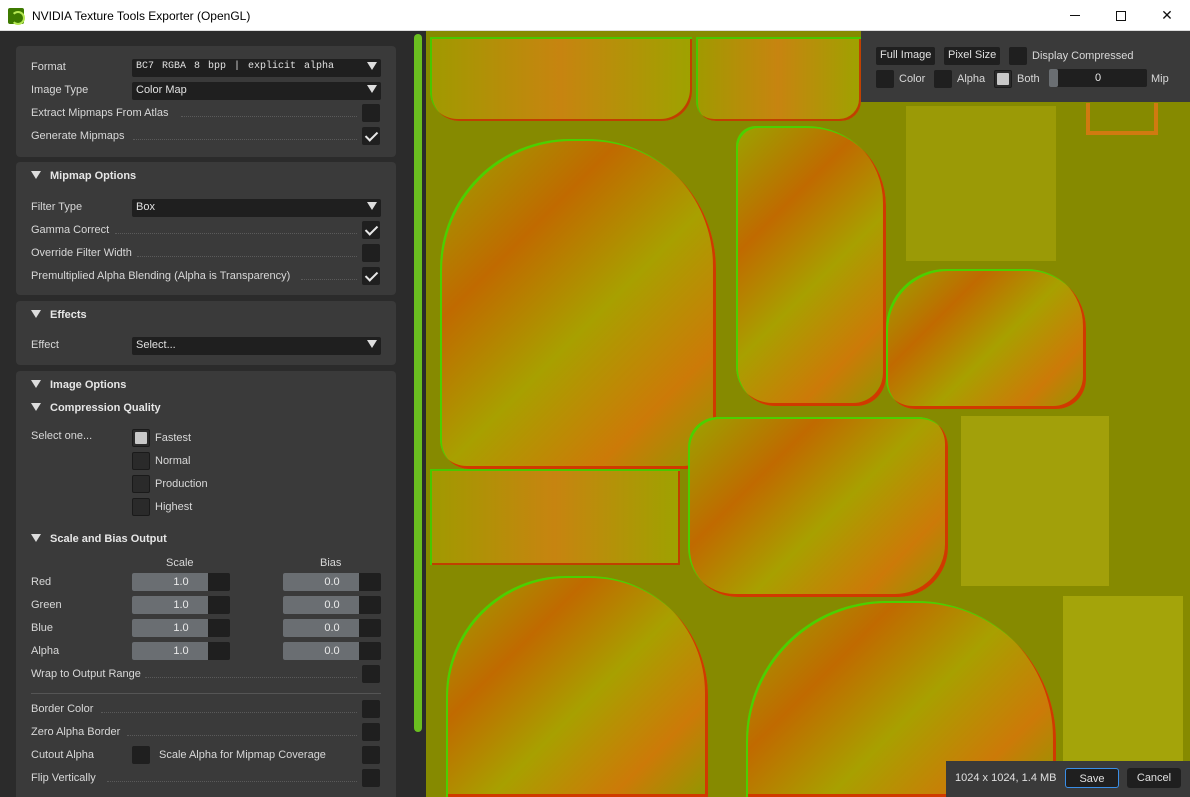 This screenshot has height=797, width=1190. Describe the element at coordinates (371, 732) in the screenshot. I see `zero-alpha-border-checkbox` at that location.